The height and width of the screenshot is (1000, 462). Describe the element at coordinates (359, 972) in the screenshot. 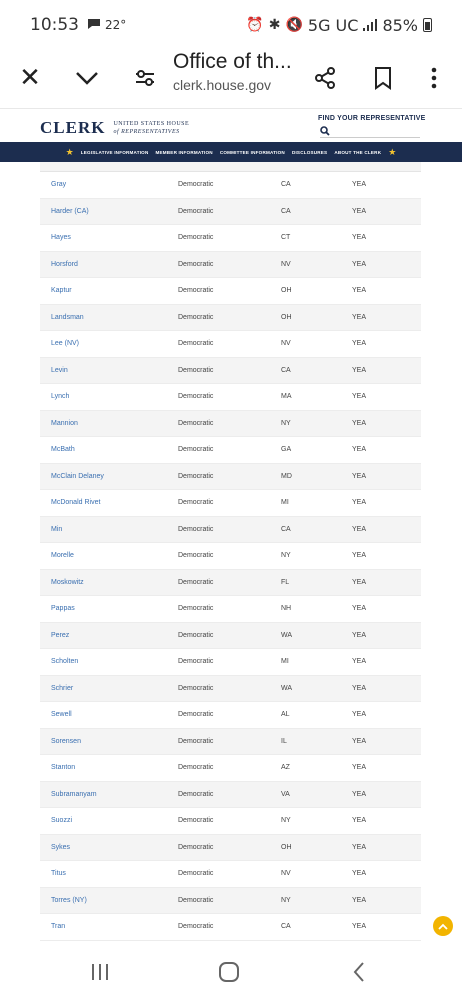

I see `back-icon` at that location.